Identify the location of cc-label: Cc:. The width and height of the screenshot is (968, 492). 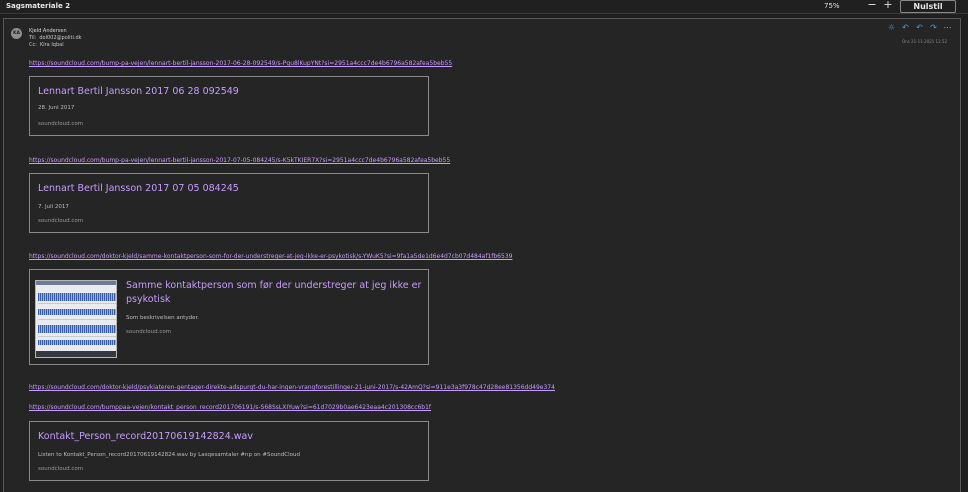
(33, 45).